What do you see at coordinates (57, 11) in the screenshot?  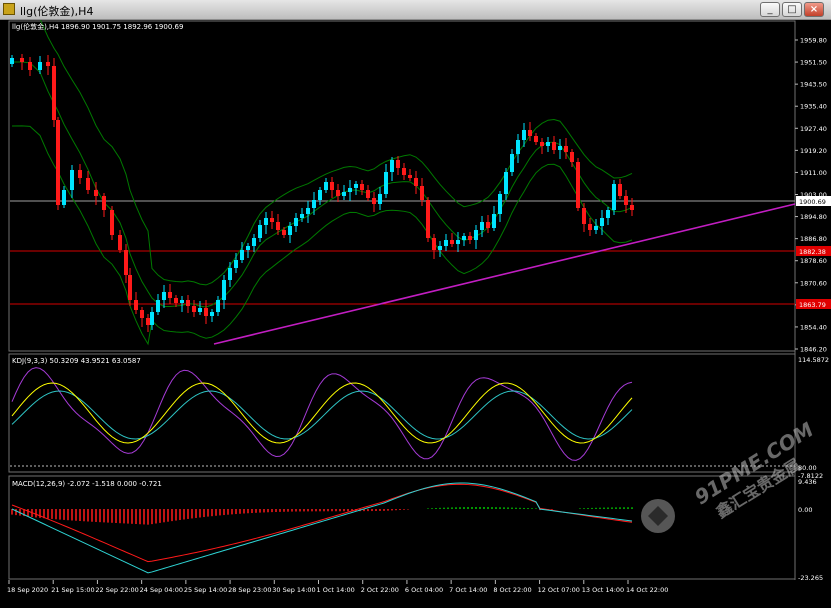 I see `window-title: llg(伦敦金),H4` at bounding box center [57, 11].